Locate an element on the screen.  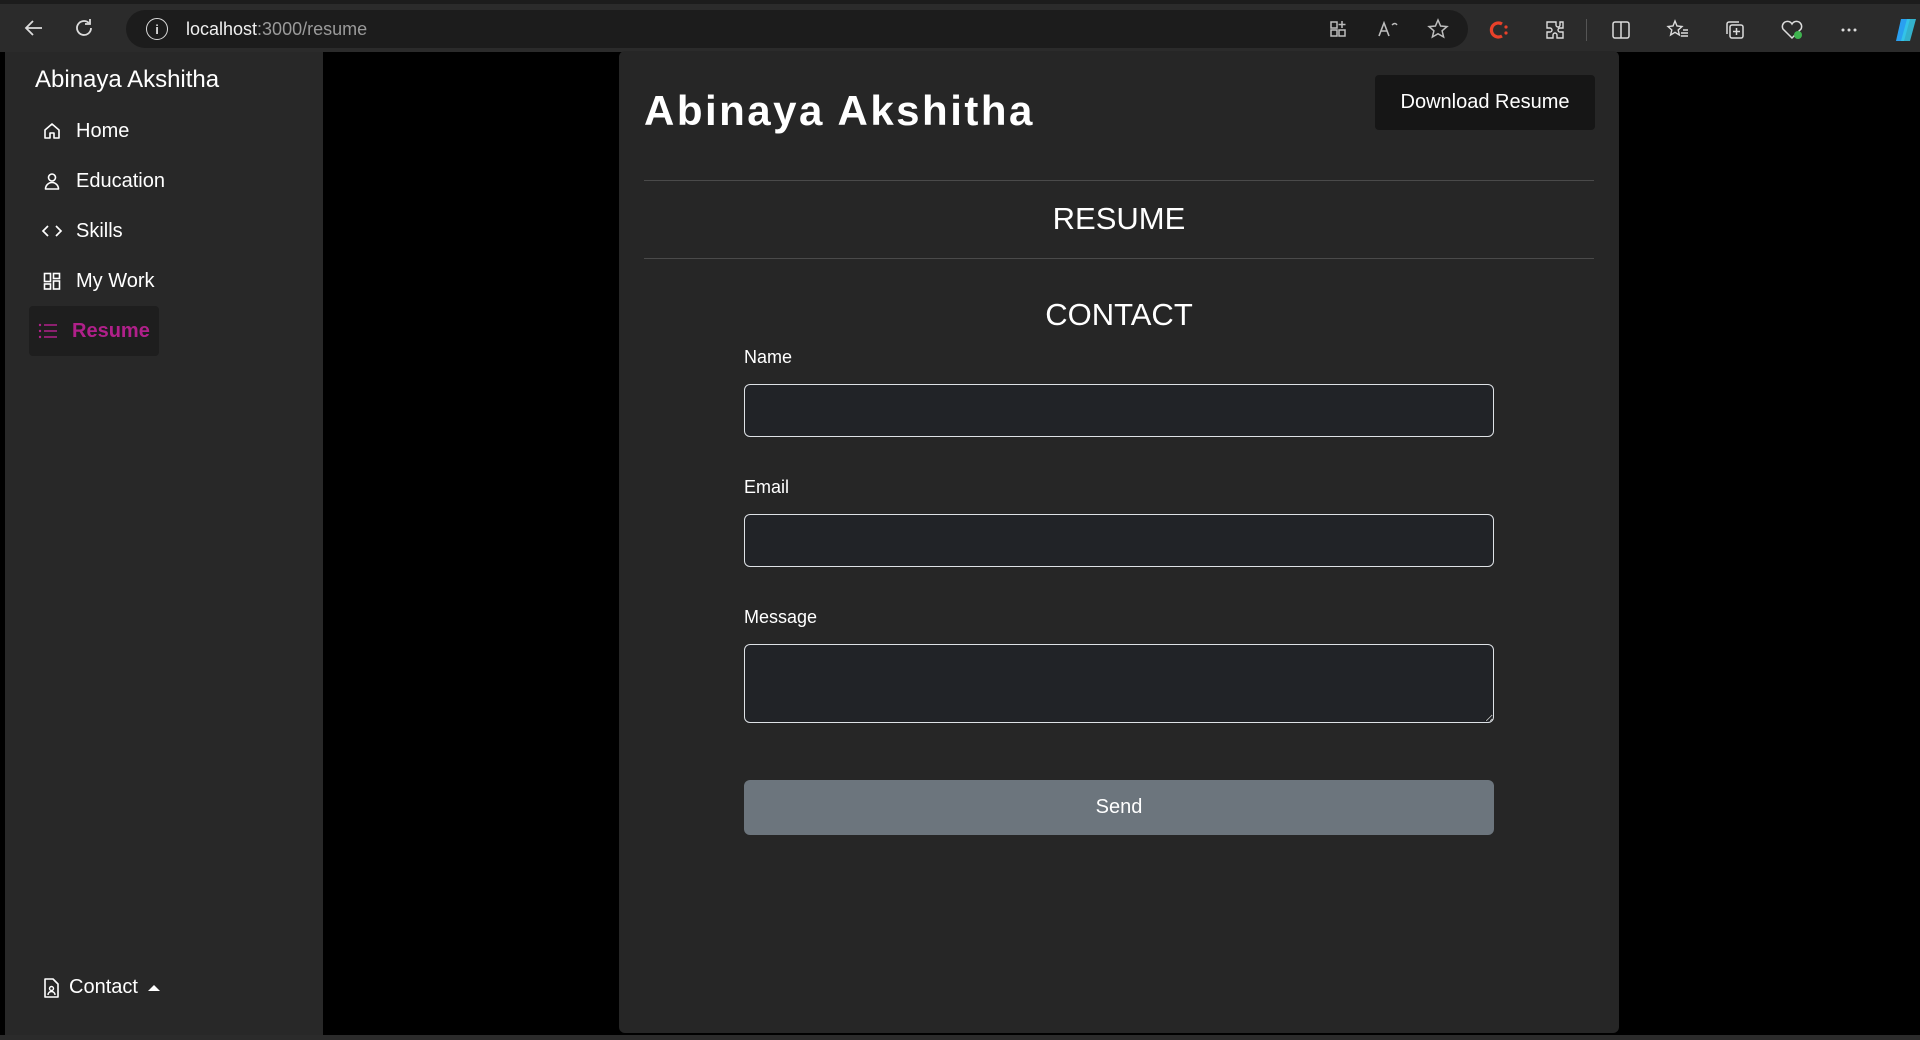
sidebar-item-resume: Resume is located at coordinates (94, 331).